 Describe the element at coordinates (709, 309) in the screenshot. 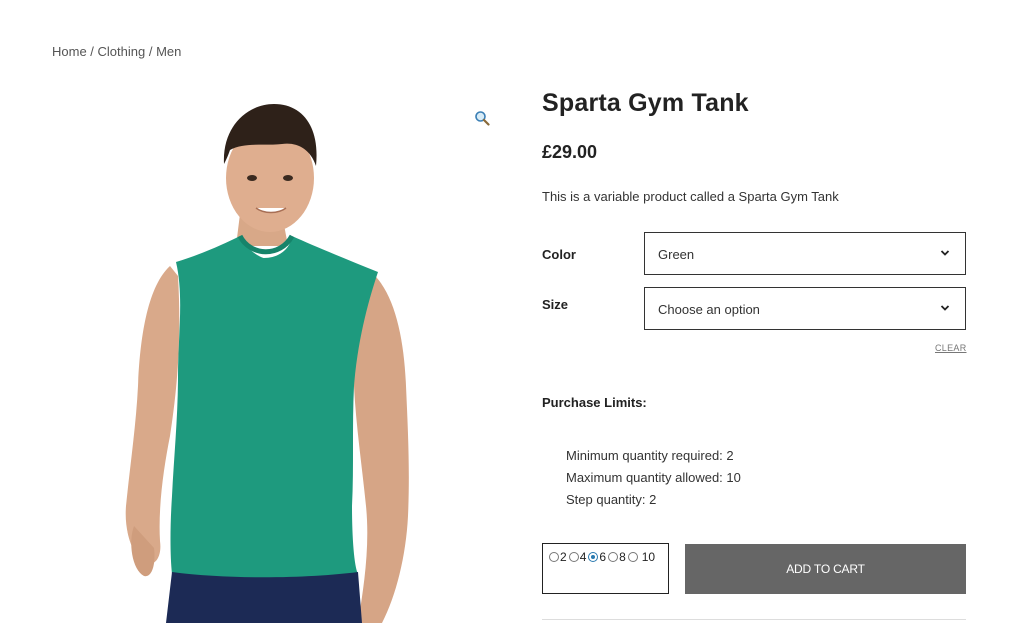

I see `size-select-value: Choose an option` at that location.